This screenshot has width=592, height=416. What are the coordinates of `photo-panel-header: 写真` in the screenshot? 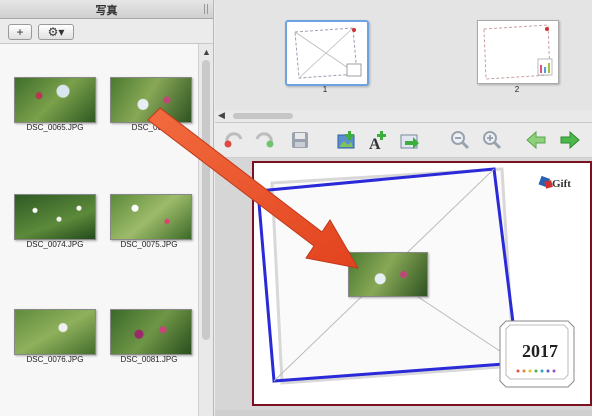 It's located at (106, 9).